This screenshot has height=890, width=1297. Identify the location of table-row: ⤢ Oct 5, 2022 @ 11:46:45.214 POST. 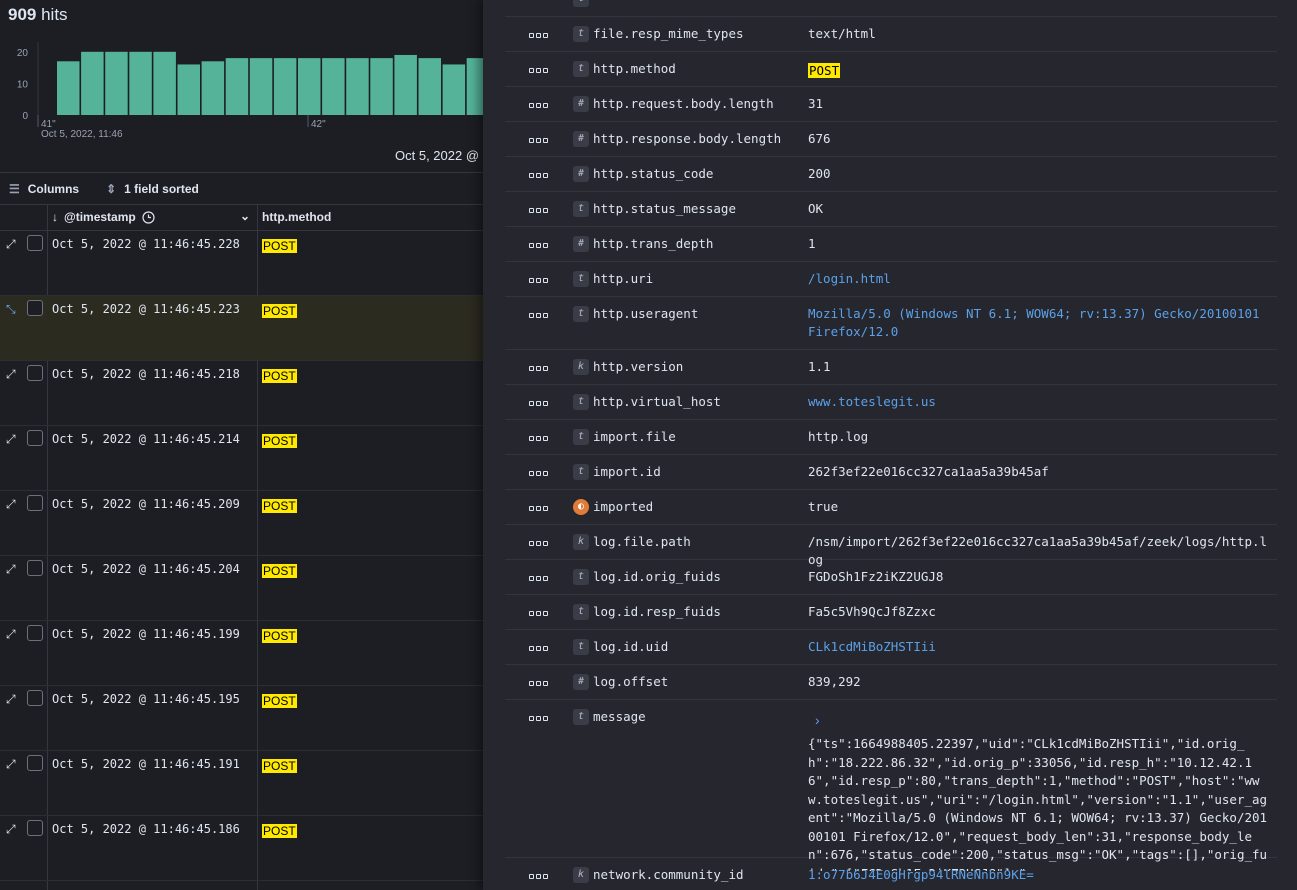
(242, 458).